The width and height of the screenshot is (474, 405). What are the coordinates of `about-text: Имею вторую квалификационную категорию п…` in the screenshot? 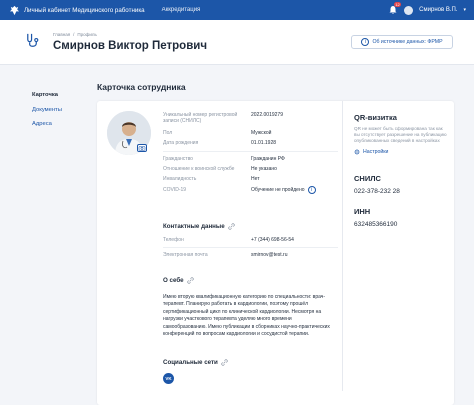 It's located at (246, 316).